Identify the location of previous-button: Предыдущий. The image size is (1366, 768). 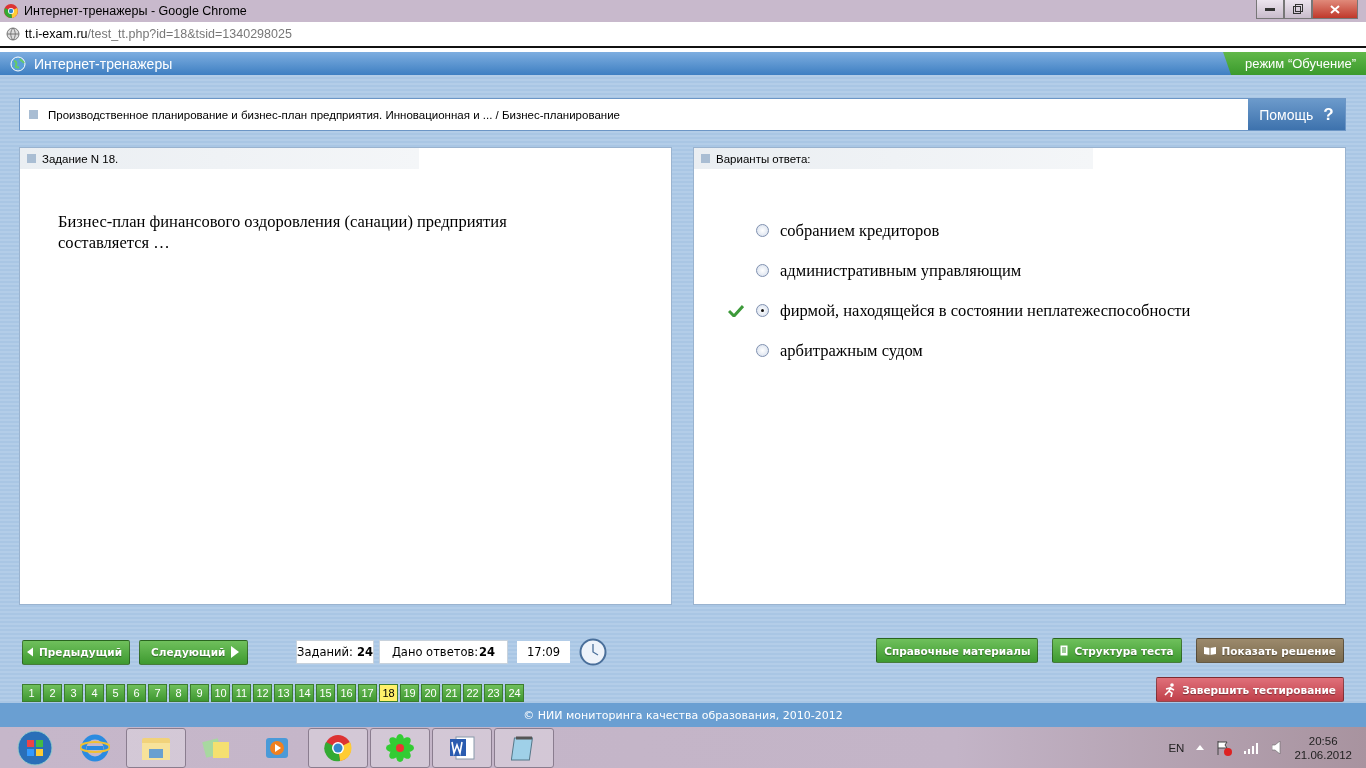
(76, 652).